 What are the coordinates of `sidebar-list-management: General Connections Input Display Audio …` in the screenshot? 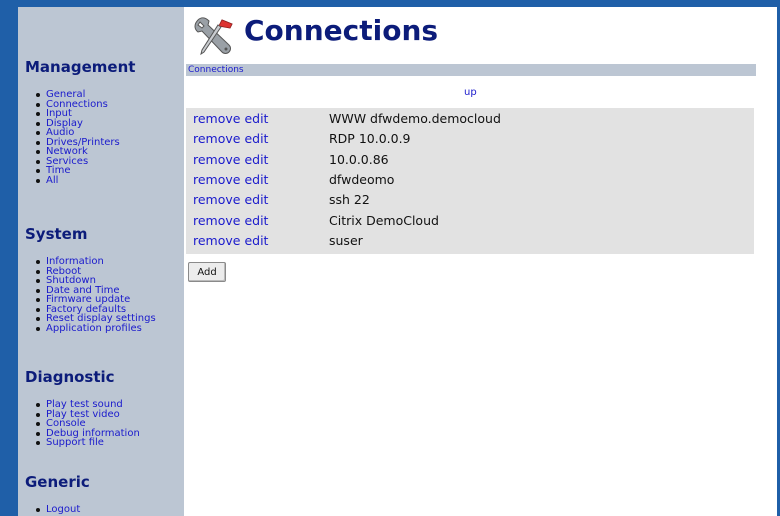 It's located at (78, 138).